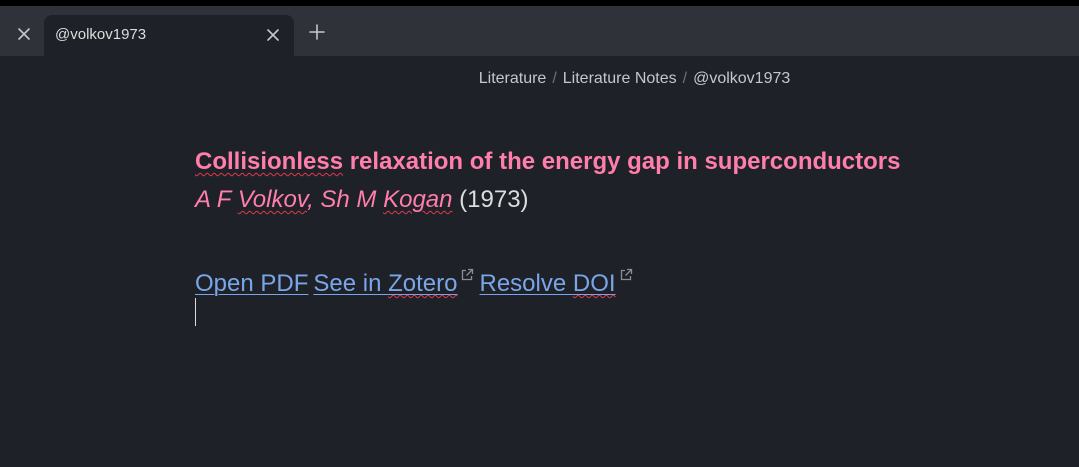 The image size is (1079, 467). I want to click on doi-link-prefix: Resolve, so click(526, 283).